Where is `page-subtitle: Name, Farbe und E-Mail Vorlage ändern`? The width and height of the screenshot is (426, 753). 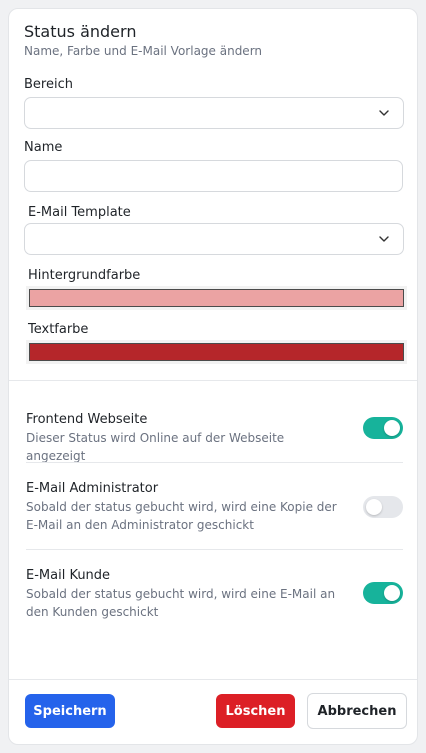 page-subtitle: Name, Farbe und E-Mail Vorlage ändern is located at coordinates (143, 51).